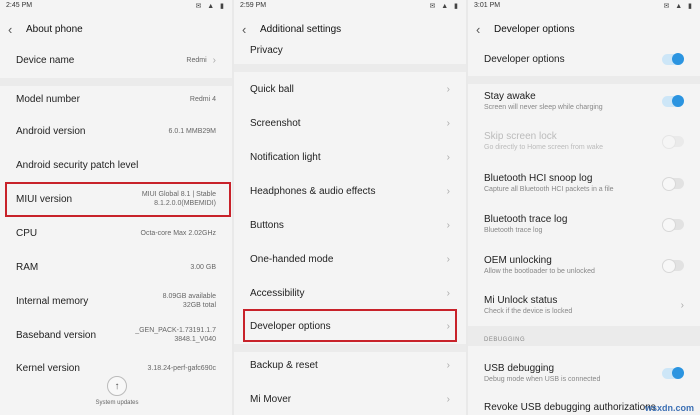  I want to click on row-label: Privacy, so click(266, 50).